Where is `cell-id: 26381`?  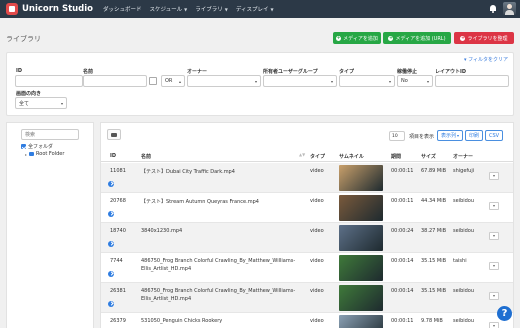 cell-id: 26381 is located at coordinates (118, 291).